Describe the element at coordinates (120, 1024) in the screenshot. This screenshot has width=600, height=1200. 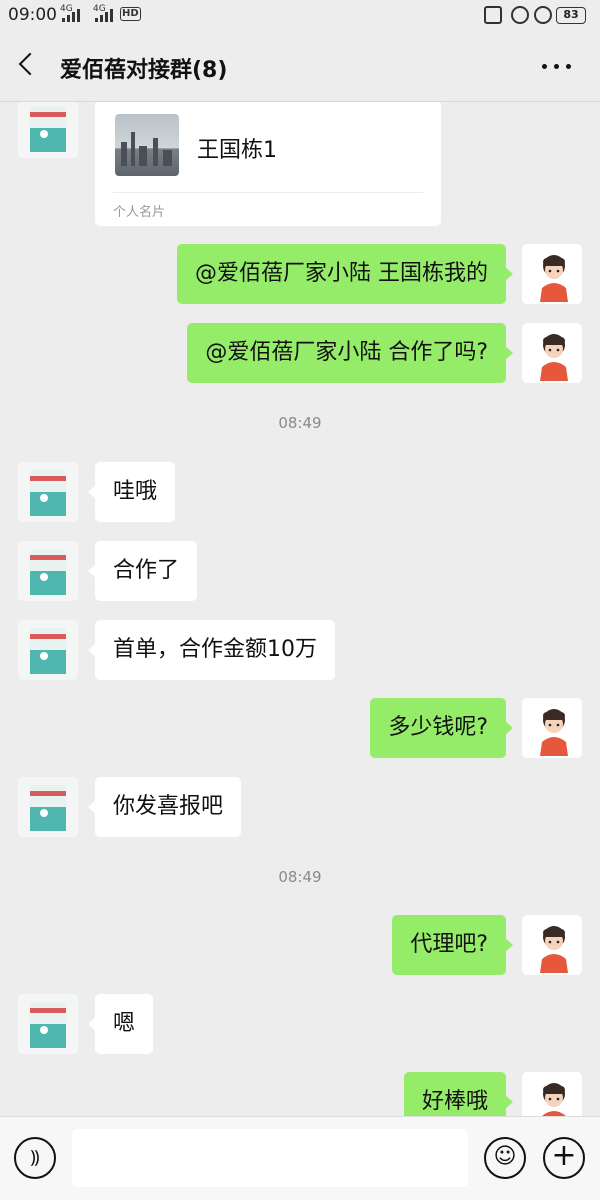
I see `incoming-message: 嗯` at that location.